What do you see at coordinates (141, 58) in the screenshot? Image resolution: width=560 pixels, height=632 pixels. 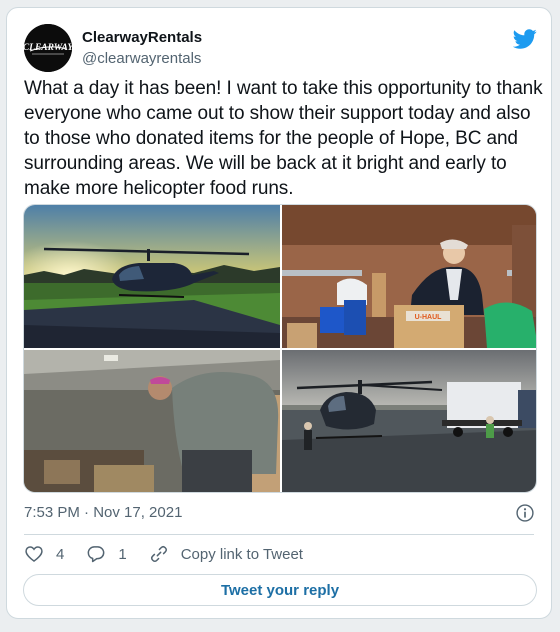 I see `author-handle: @clearwayrentals` at bounding box center [141, 58].